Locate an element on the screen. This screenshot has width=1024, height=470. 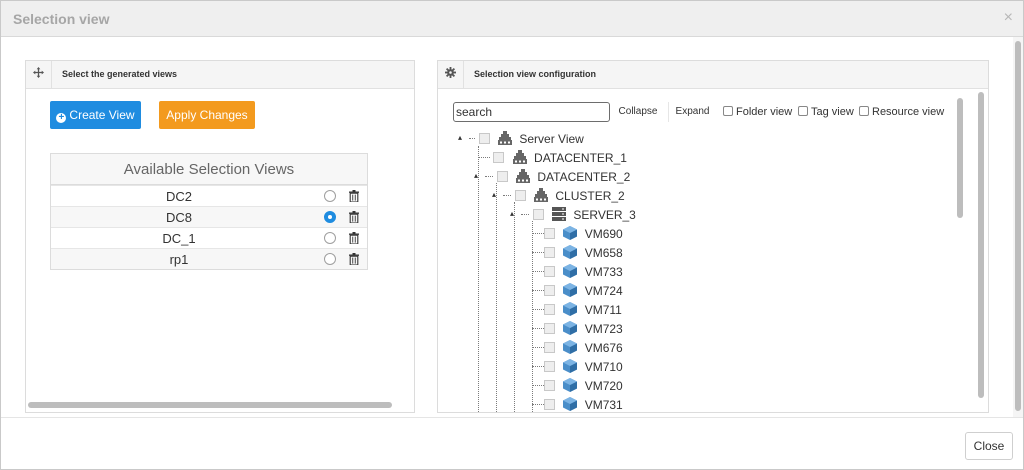
create-view-button: + Create View is located at coordinates (95, 115).